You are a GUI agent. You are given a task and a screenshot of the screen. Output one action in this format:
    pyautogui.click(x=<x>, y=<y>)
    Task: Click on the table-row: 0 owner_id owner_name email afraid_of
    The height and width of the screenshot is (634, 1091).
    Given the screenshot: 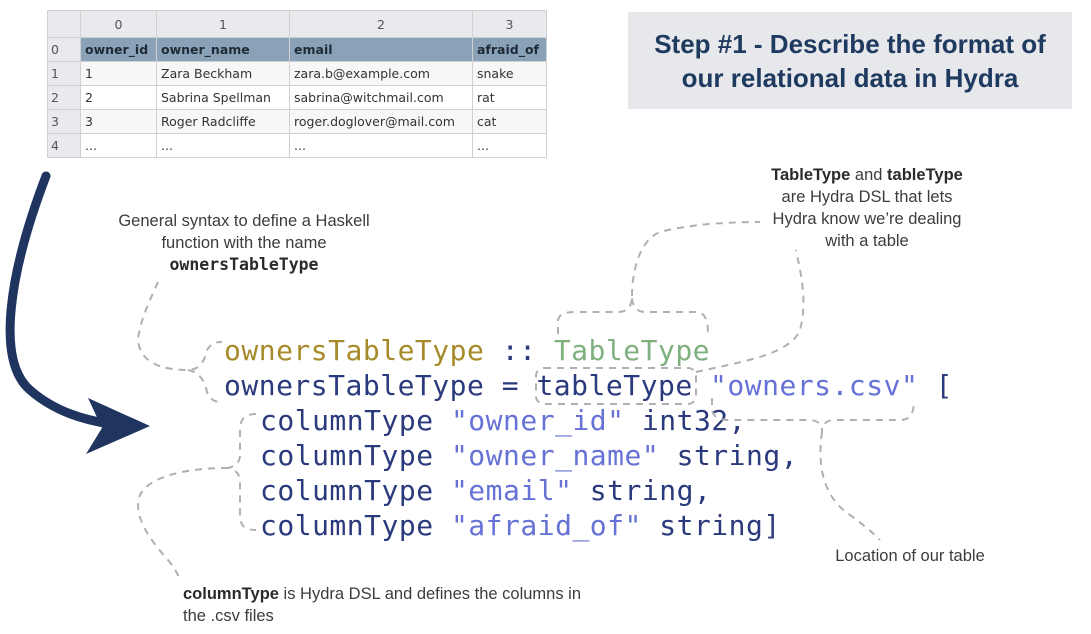 What is the action you would take?
    pyautogui.click(x=297, y=49)
    